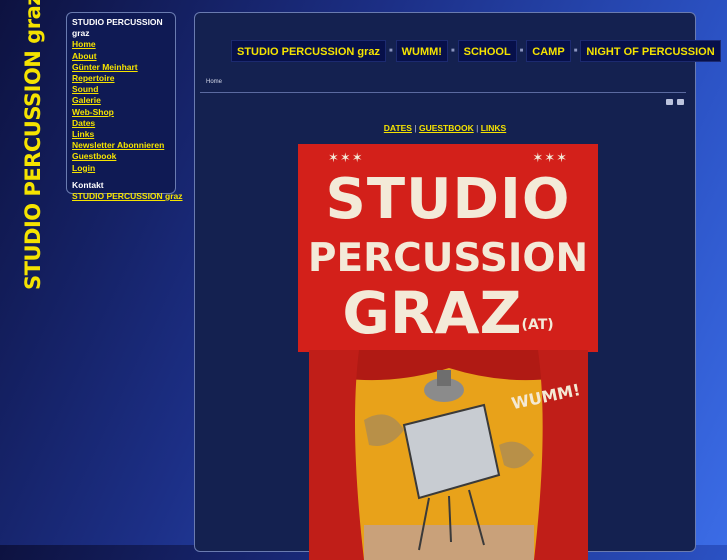 This screenshot has width=727, height=560. I want to click on sidebar-item-guenter-meinhart: Günter Meinhart, so click(121, 67).